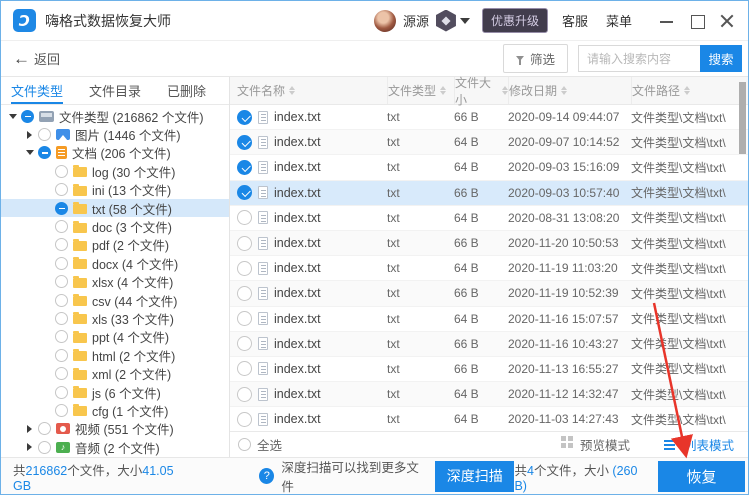  I want to click on deep-scan-button: 深度扫描, so click(474, 476).